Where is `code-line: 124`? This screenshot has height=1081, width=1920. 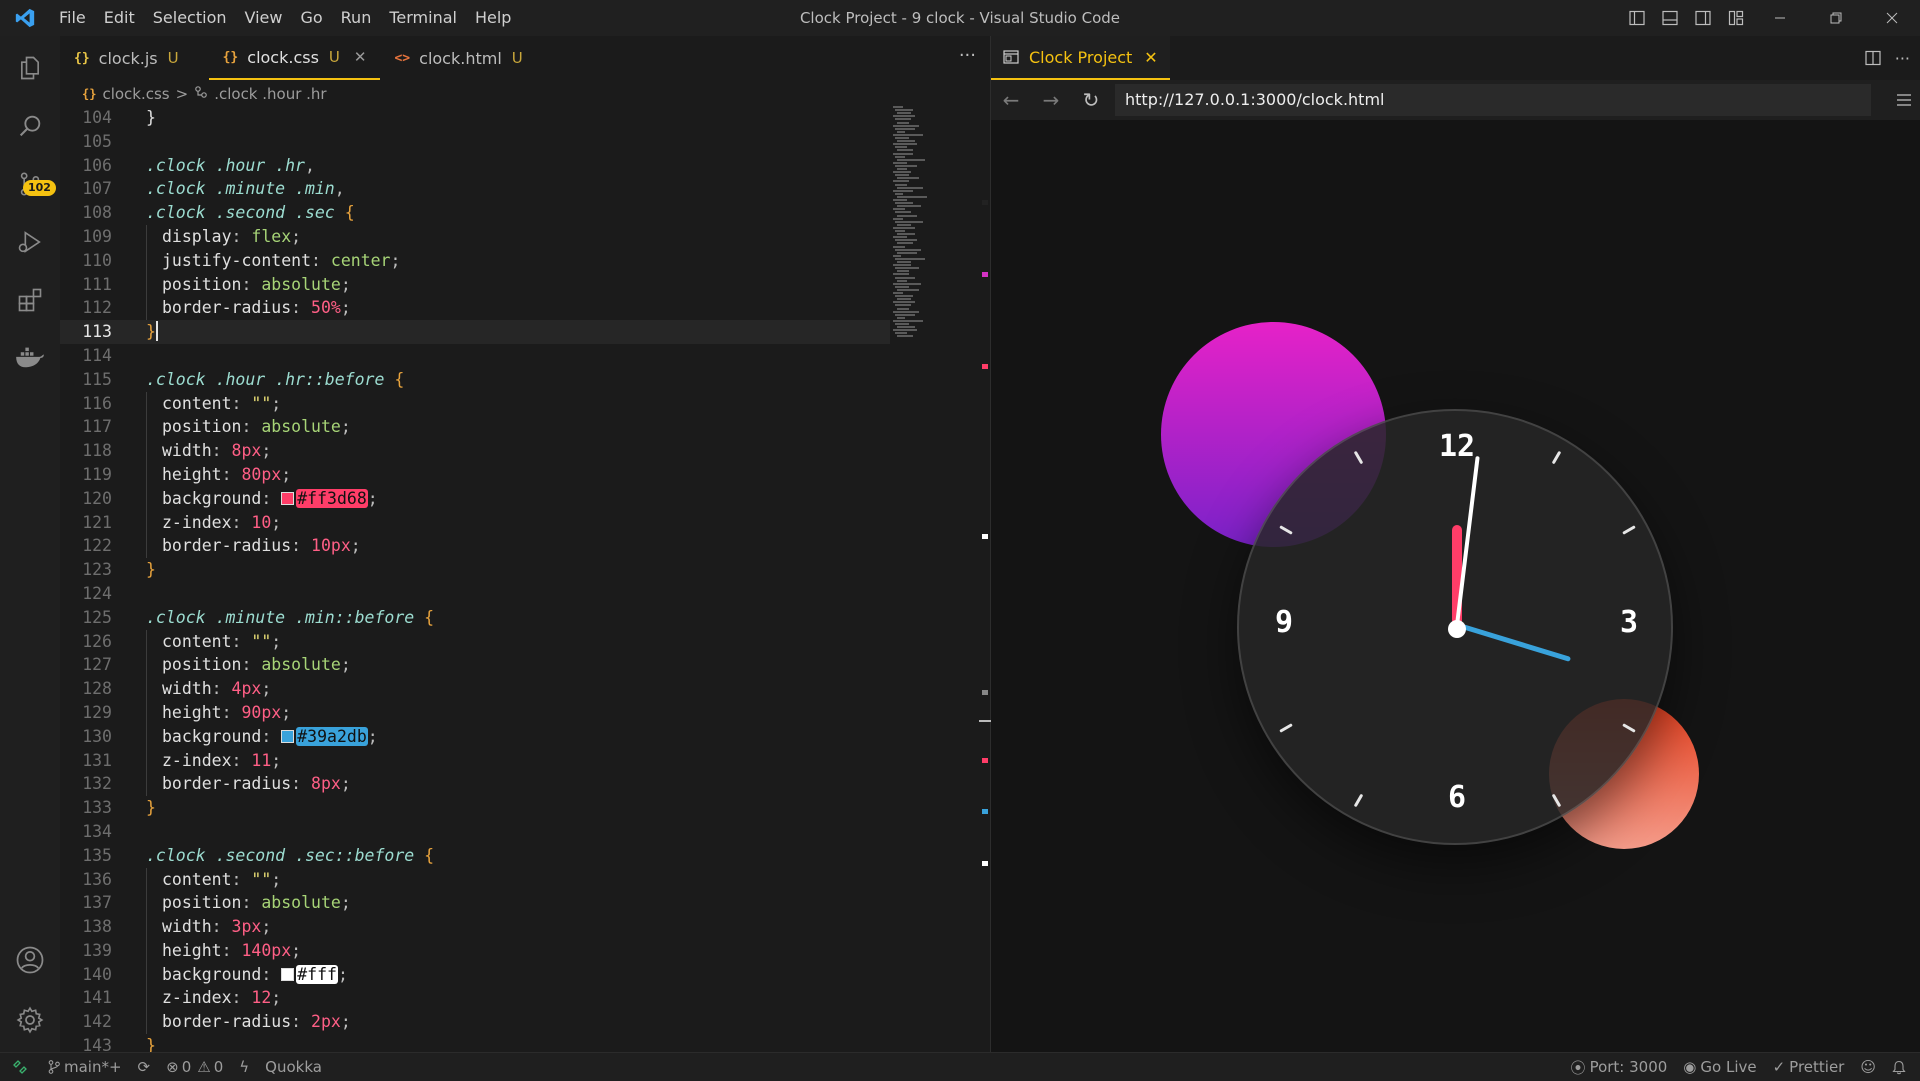
code-line: 124 is located at coordinates (475, 594).